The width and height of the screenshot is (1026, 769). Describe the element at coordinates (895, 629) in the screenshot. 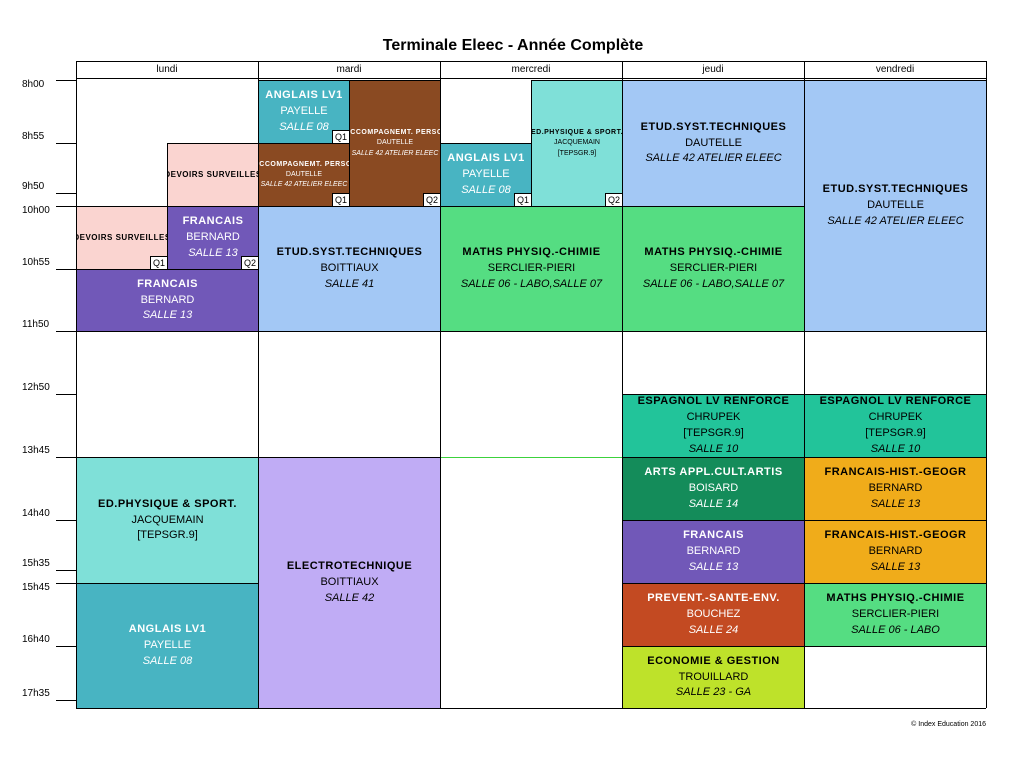

I see `course-room: SALLE 06 - LABO` at that location.